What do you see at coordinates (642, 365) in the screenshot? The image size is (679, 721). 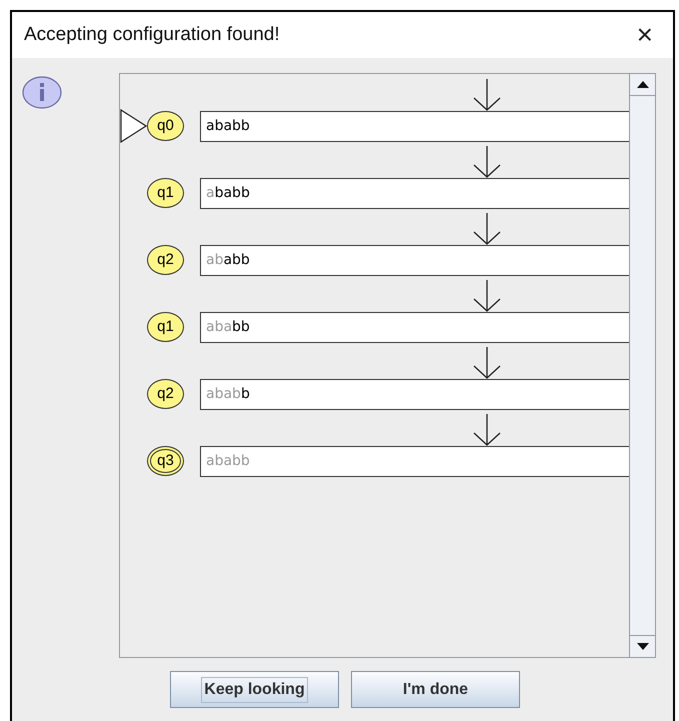 I see `scrollbar` at bounding box center [642, 365].